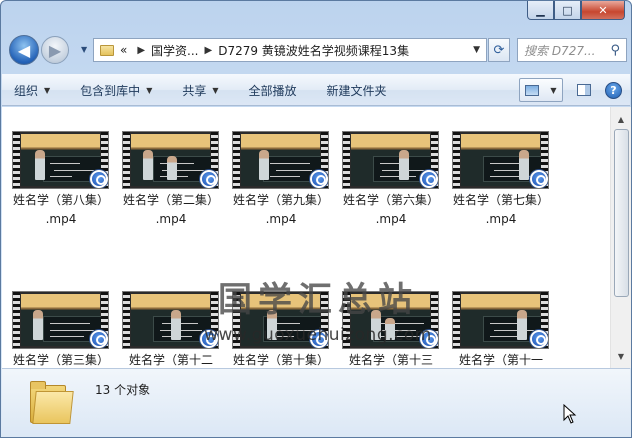 The width and height of the screenshot is (632, 438). What do you see at coordinates (532, 90) in the screenshot?
I see `view-icon` at bounding box center [532, 90].